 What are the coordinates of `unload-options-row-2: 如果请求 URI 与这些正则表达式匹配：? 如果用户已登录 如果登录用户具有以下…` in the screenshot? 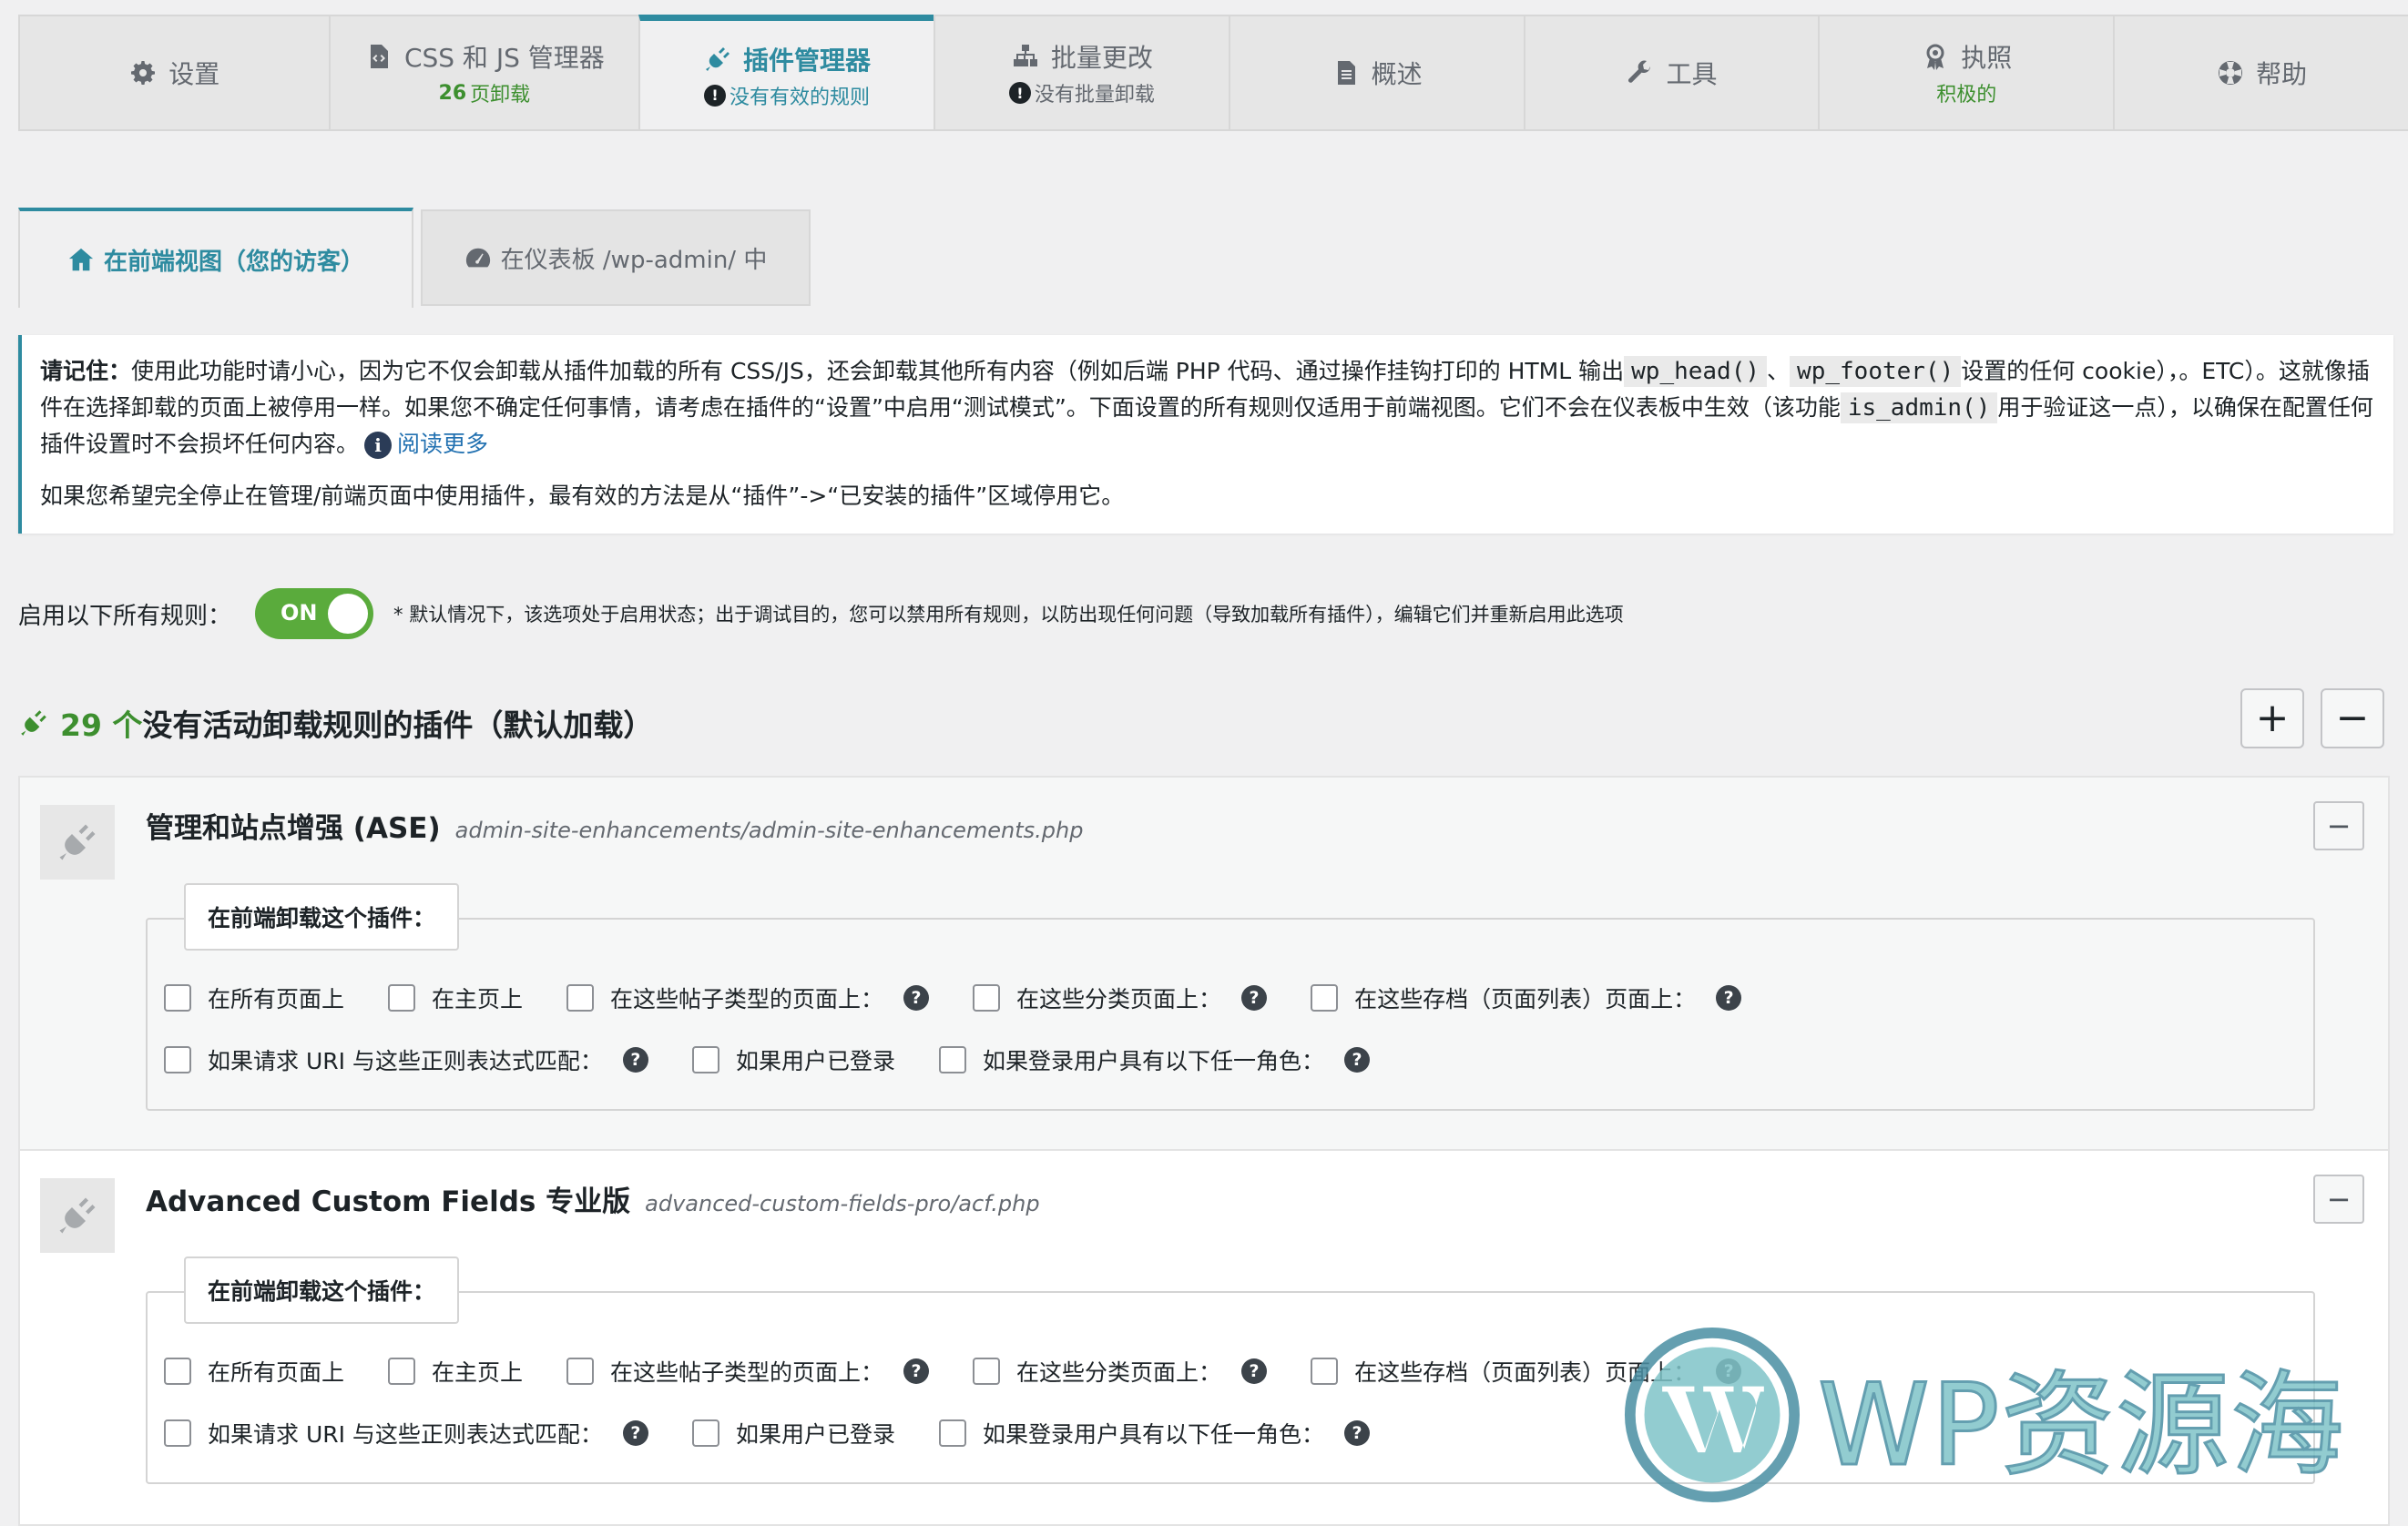 It's located at (788, 1433).